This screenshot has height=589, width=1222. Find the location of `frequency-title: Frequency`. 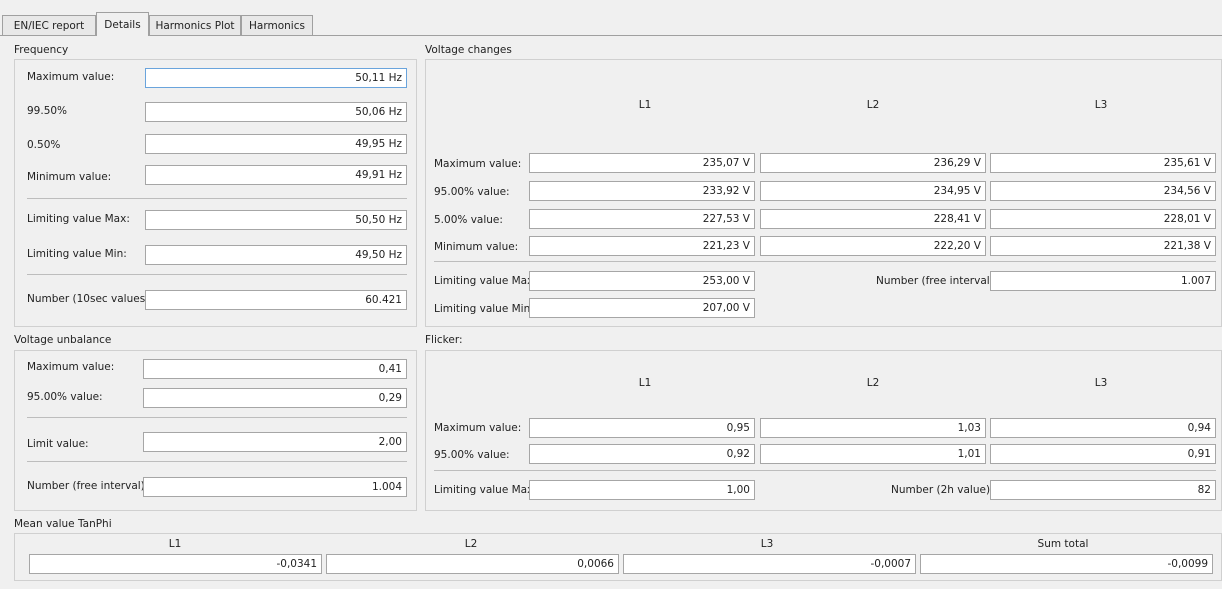

frequency-title: Frequency is located at coordinates (41, 50).